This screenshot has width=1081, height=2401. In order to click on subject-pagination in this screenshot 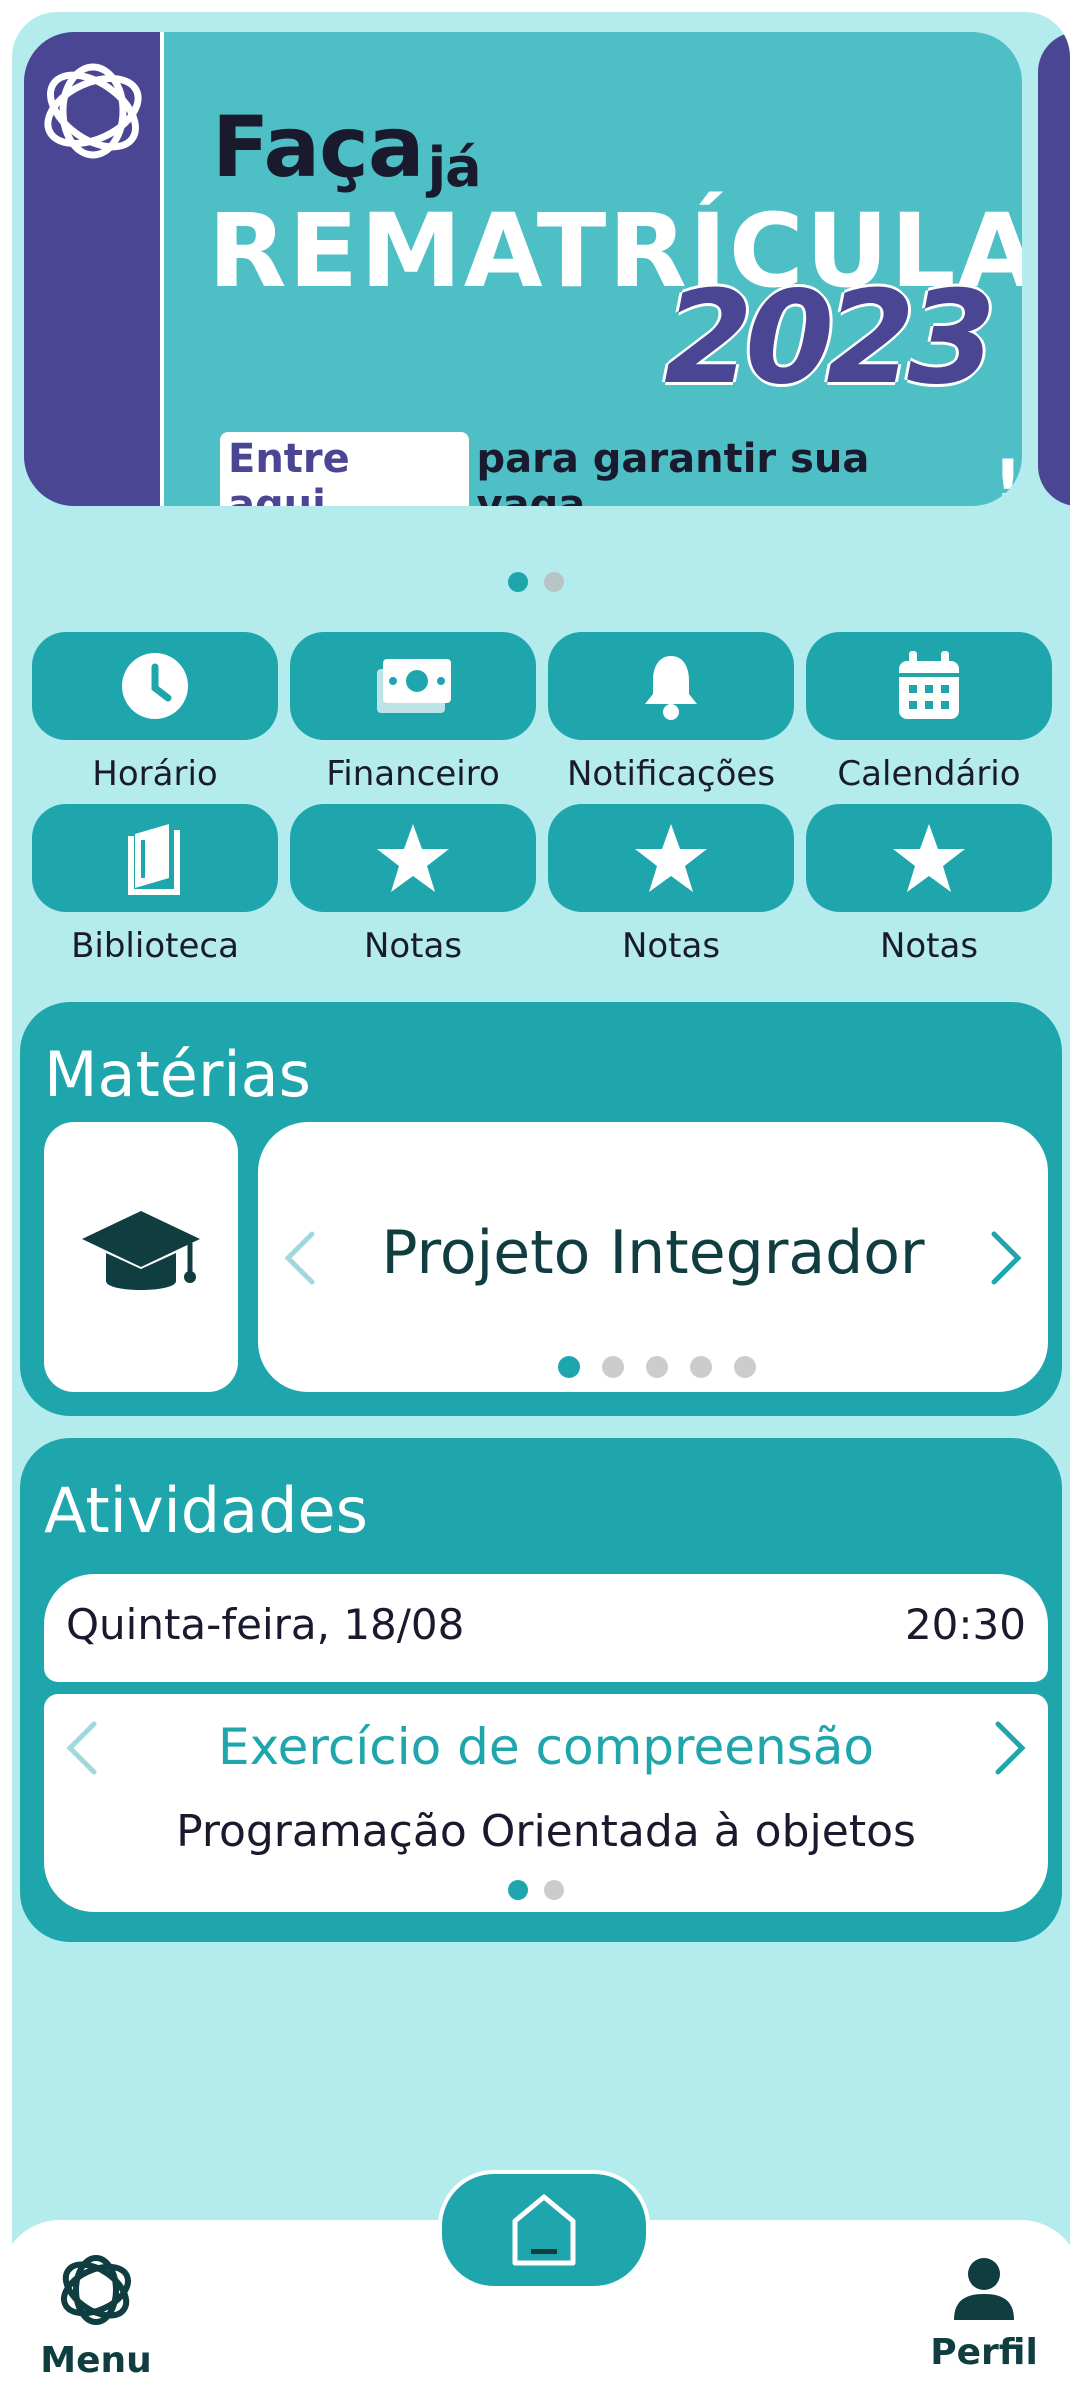, I will do `click(657, 1367)`.